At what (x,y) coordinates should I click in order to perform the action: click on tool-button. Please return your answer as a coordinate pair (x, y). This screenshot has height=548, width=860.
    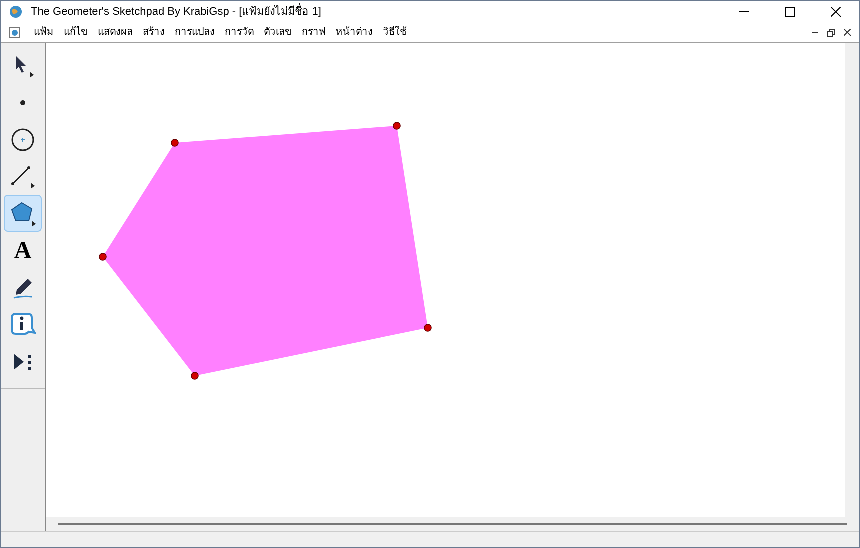
    Looking at the image, I should click on (23, 213).